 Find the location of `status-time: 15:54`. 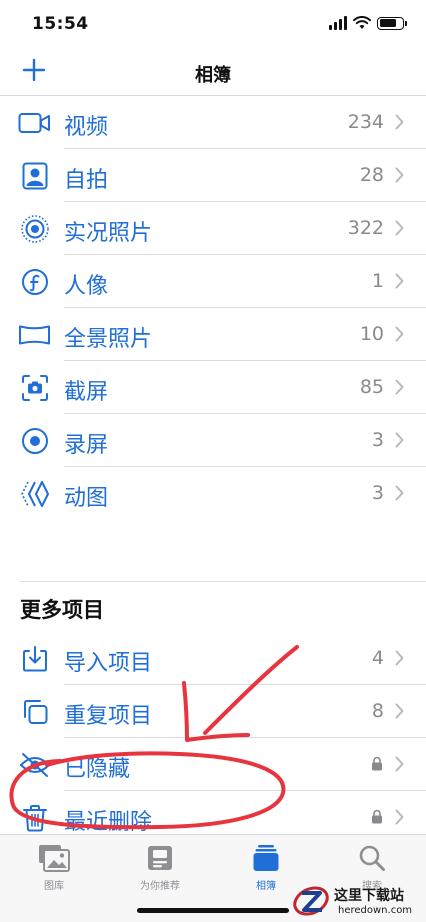

status-time: 15:54 is located at coordinates (60, 24).